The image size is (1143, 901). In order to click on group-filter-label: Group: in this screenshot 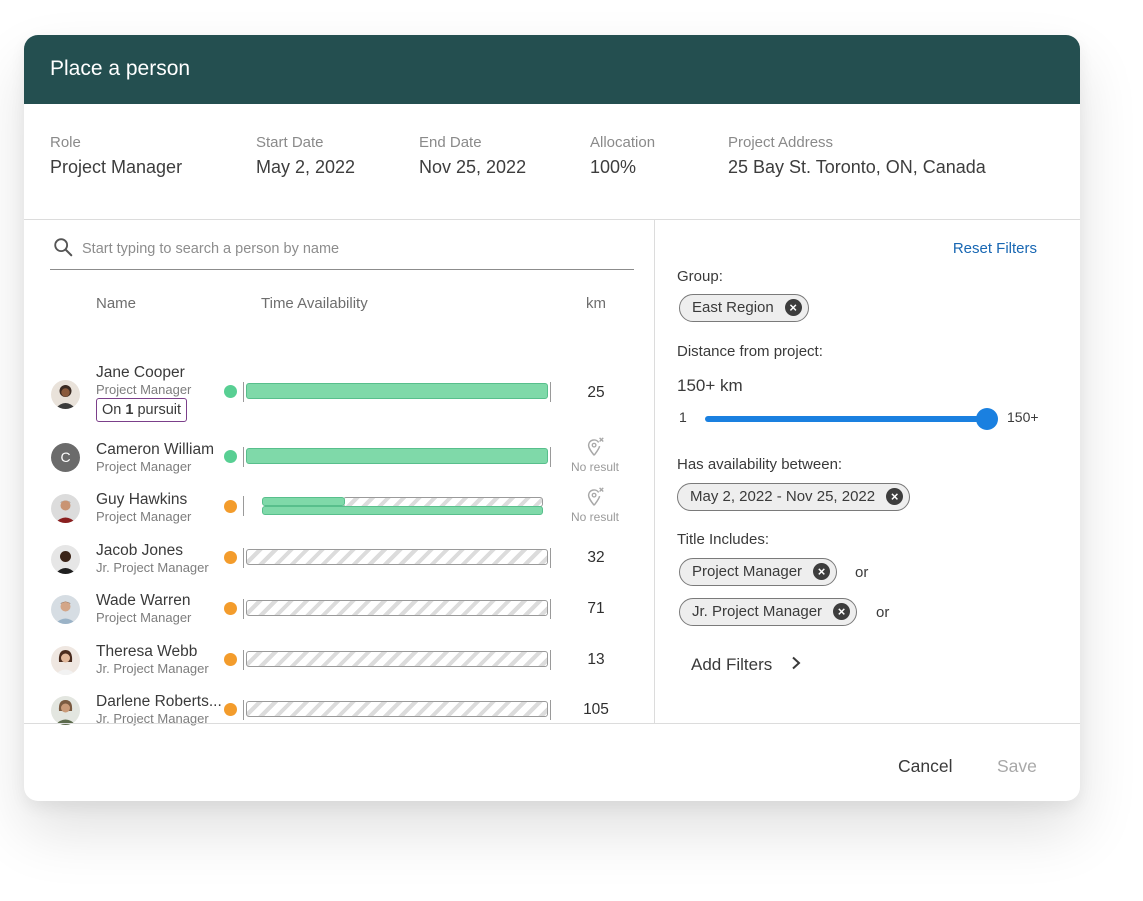, I will do `click(700, 276)`.